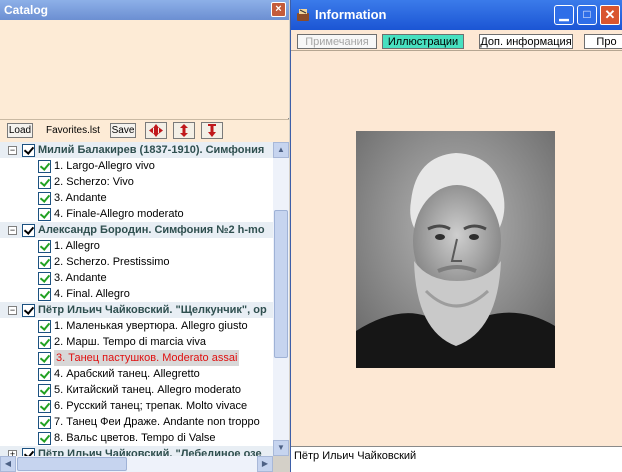  What do you see at coordinates (20, 130) in the screenshot?
I see `load-button: Load` at bounding box center [20, 130].